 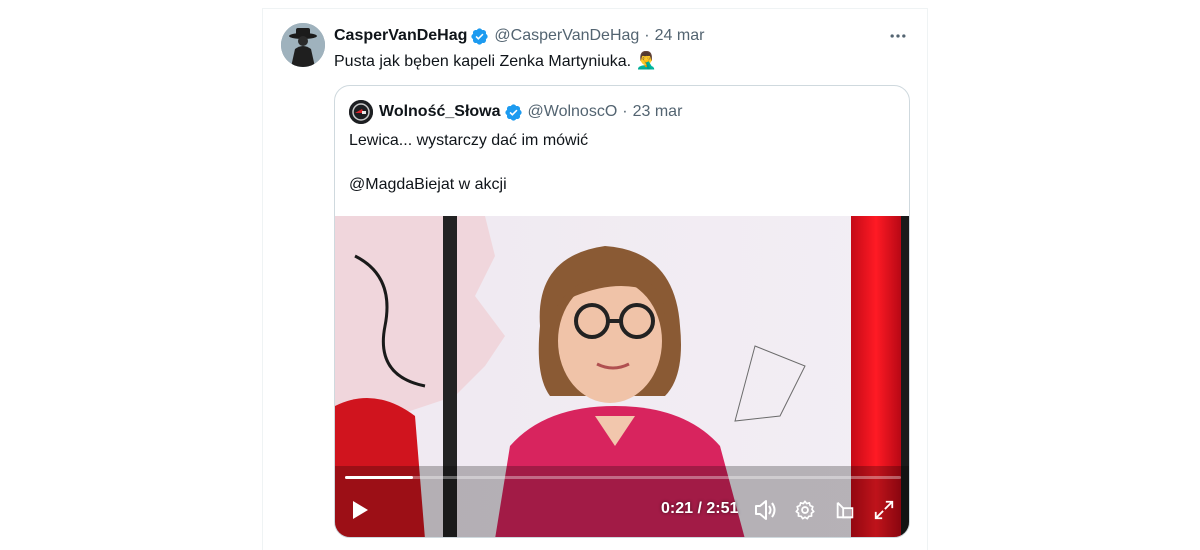 What do you see at coordinates (360, 510) in the screenshot?
I see `play-icon` at bounding box center [360, 510].